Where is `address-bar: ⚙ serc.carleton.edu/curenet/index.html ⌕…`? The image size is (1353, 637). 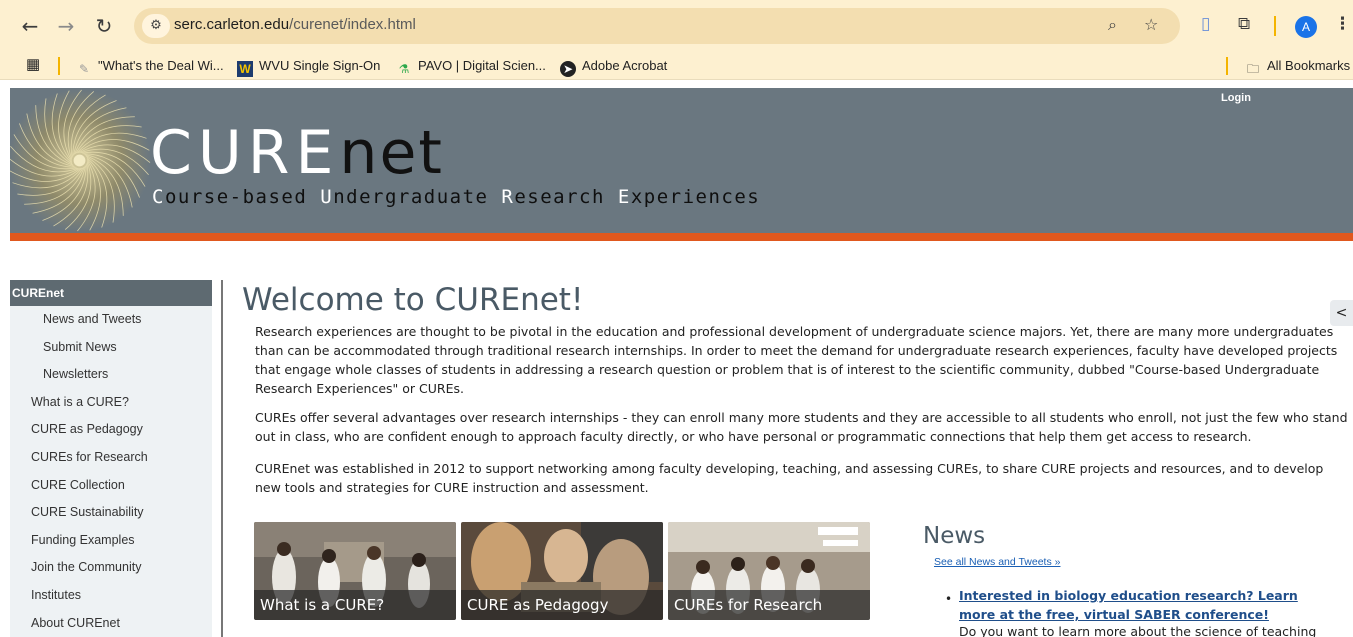
address-bar: ⚙ serc.carleton.edu/curenet/index.html ⌕… is located at coordinates (657, 26).